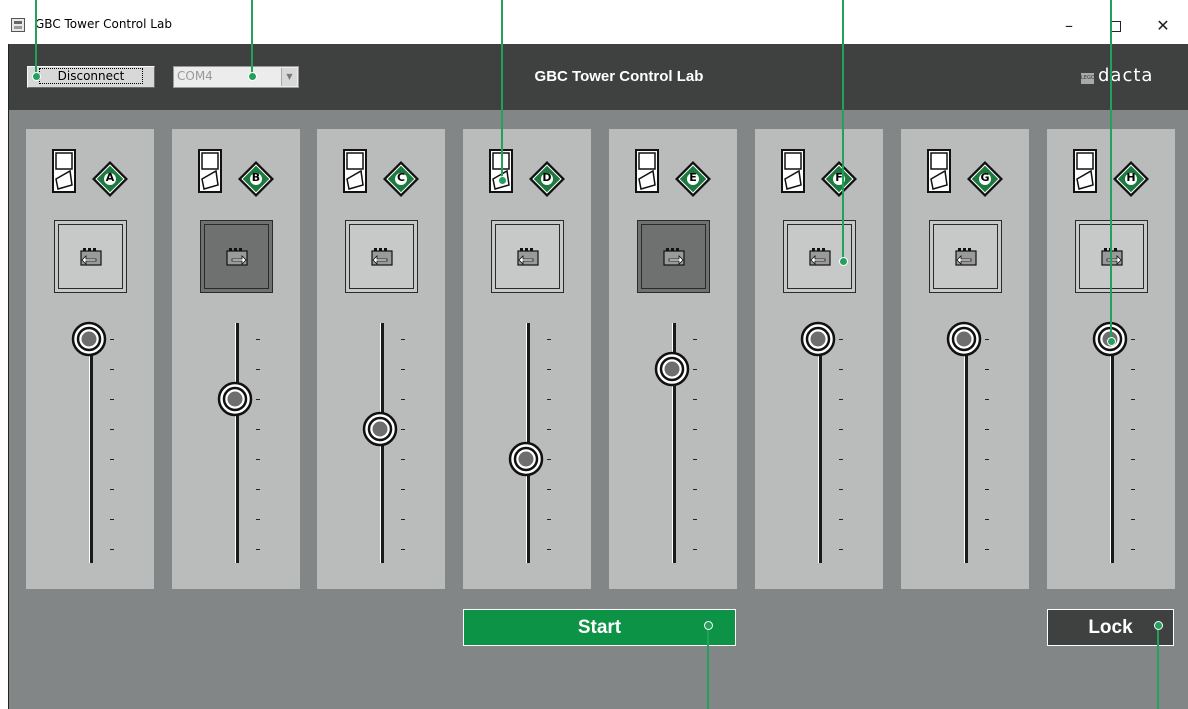  I want to click on maximize-button, so click(1115, 26).